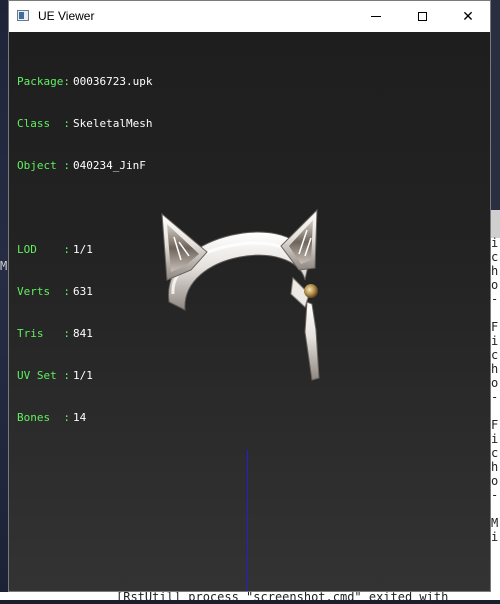  I want to click on app-window-icon, so click(23, 15).